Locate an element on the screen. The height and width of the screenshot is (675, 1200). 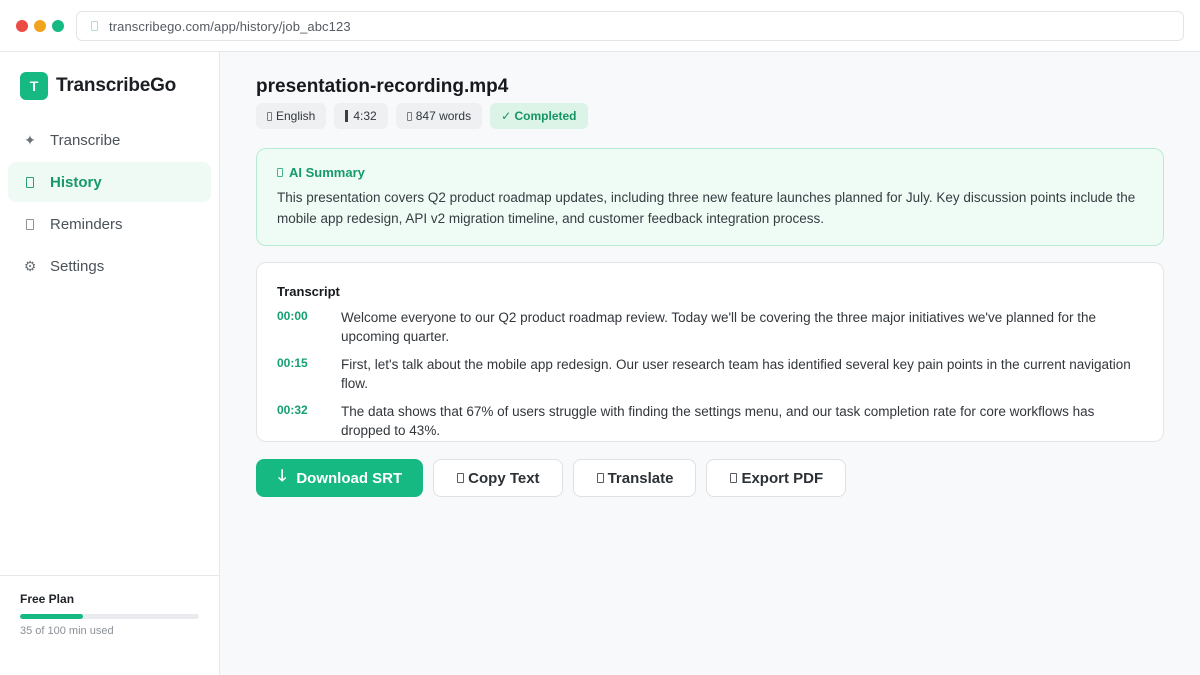
sidebar-item-label: Transcribe is located at coordinates (85, 140).